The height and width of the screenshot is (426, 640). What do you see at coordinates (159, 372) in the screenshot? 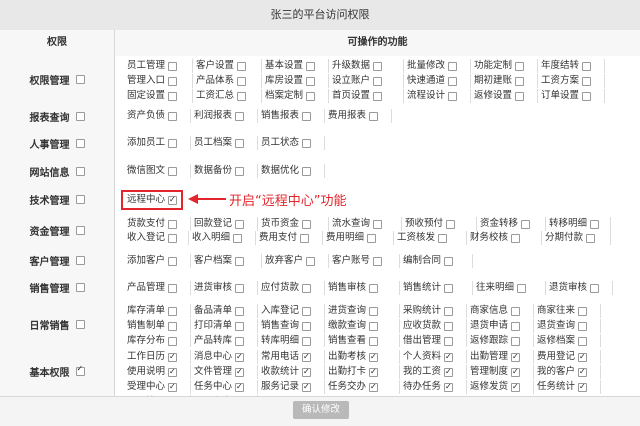
I see `function-item: 使用说明` at bounding box center [159, 372].